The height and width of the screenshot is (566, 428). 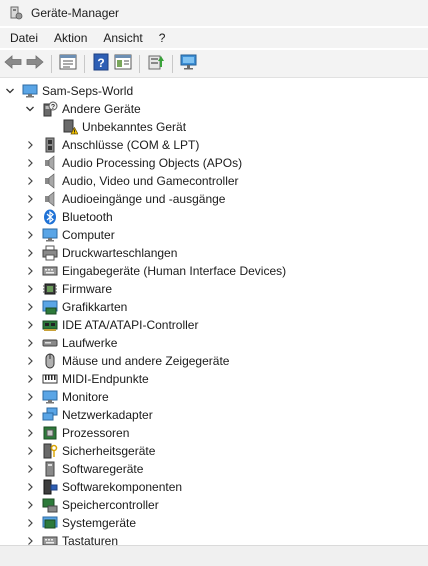 I want to click on tree-item-firmware: Firmware, so click(x=68, y=289).